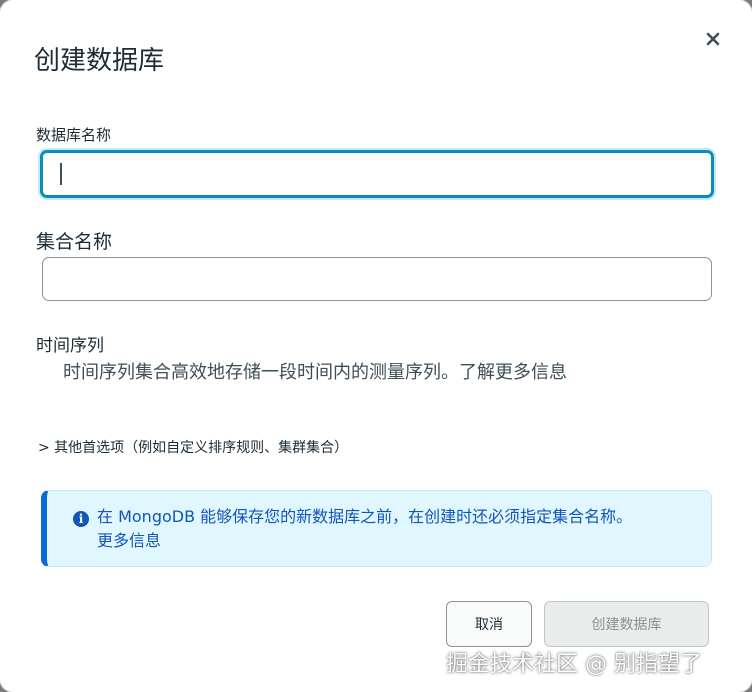  I want to click on info-banner-message: 在 MongoDB 能够保存您的新数据库之前，在创建时还必须指定集合名称。, so click(365, 516).